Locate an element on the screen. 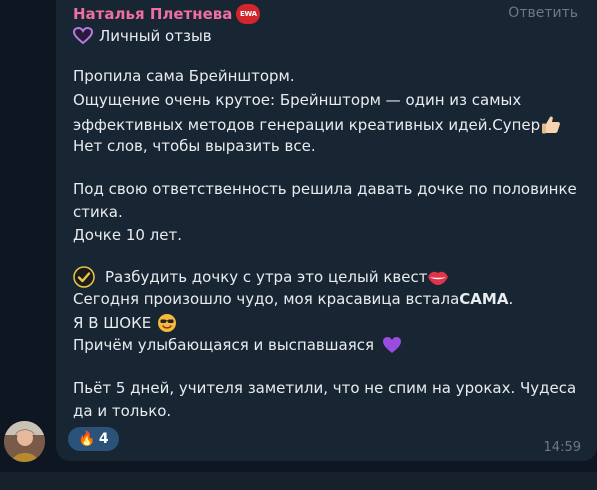 The height and width of the screenshot is (490, 597). message-line: стика. is located at coordinates (98, 212).